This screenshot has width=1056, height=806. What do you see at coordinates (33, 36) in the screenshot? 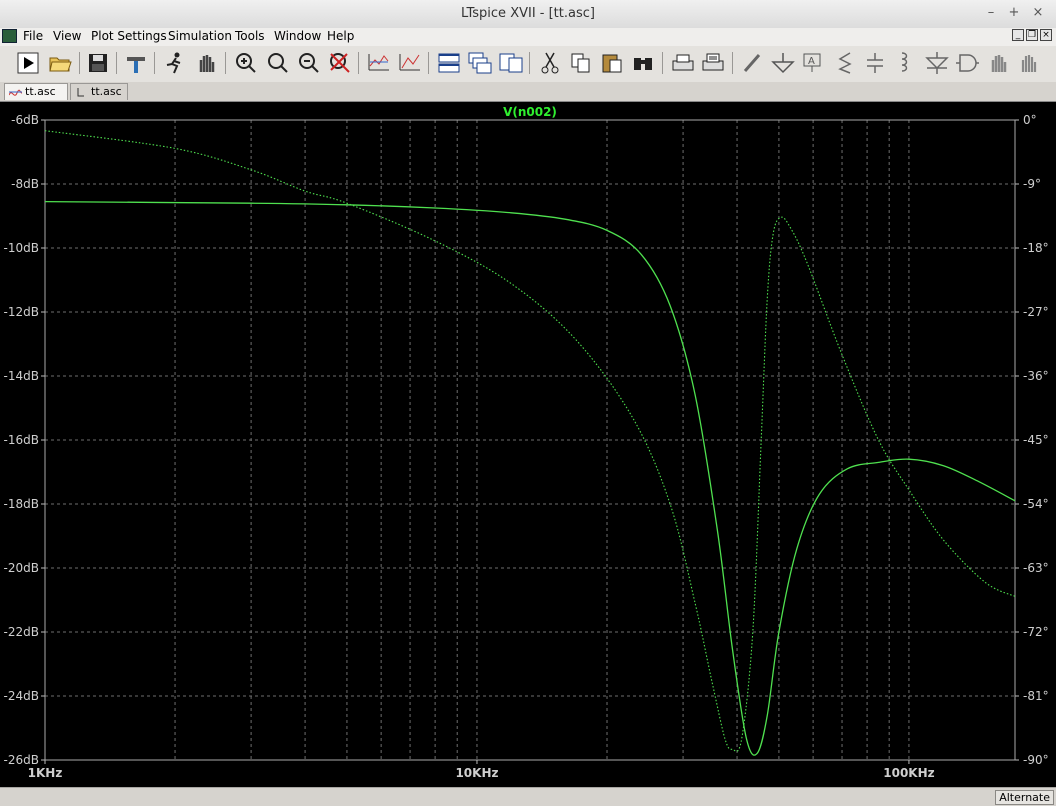
I see `menu-file: File` at bounding box center [33, 36].